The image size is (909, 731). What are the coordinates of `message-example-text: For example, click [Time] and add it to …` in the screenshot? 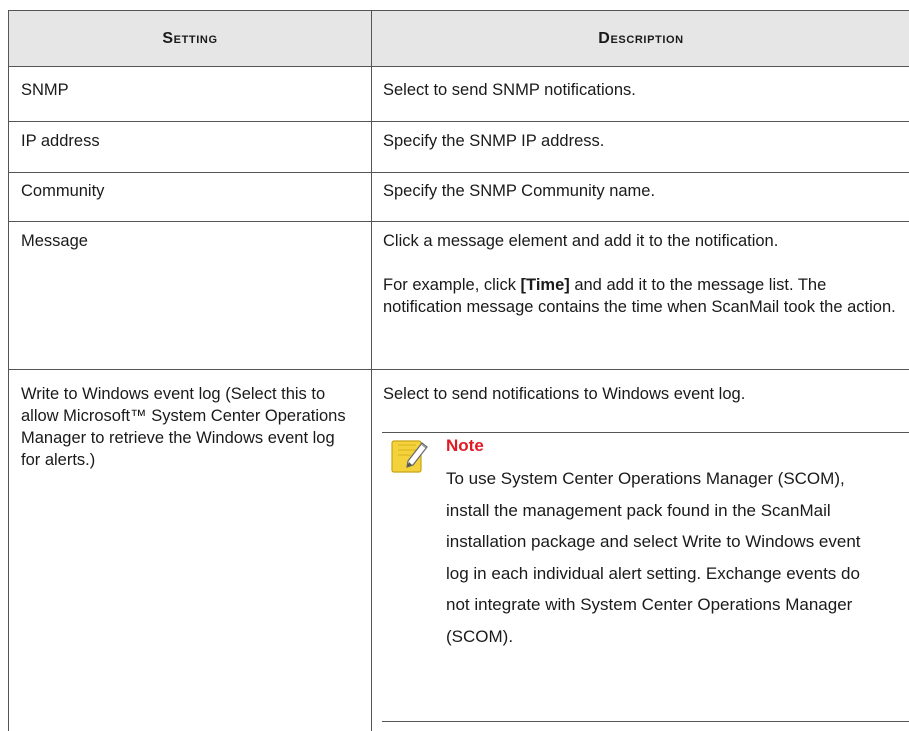 It's located at (643, 296).